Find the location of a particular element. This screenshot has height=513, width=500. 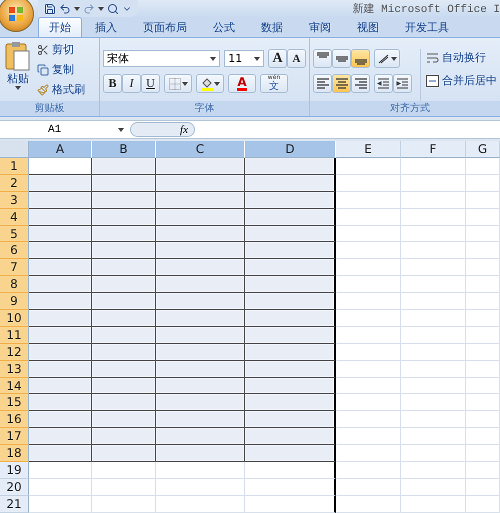

font-color-button: A is located at coordinates (242, 83).